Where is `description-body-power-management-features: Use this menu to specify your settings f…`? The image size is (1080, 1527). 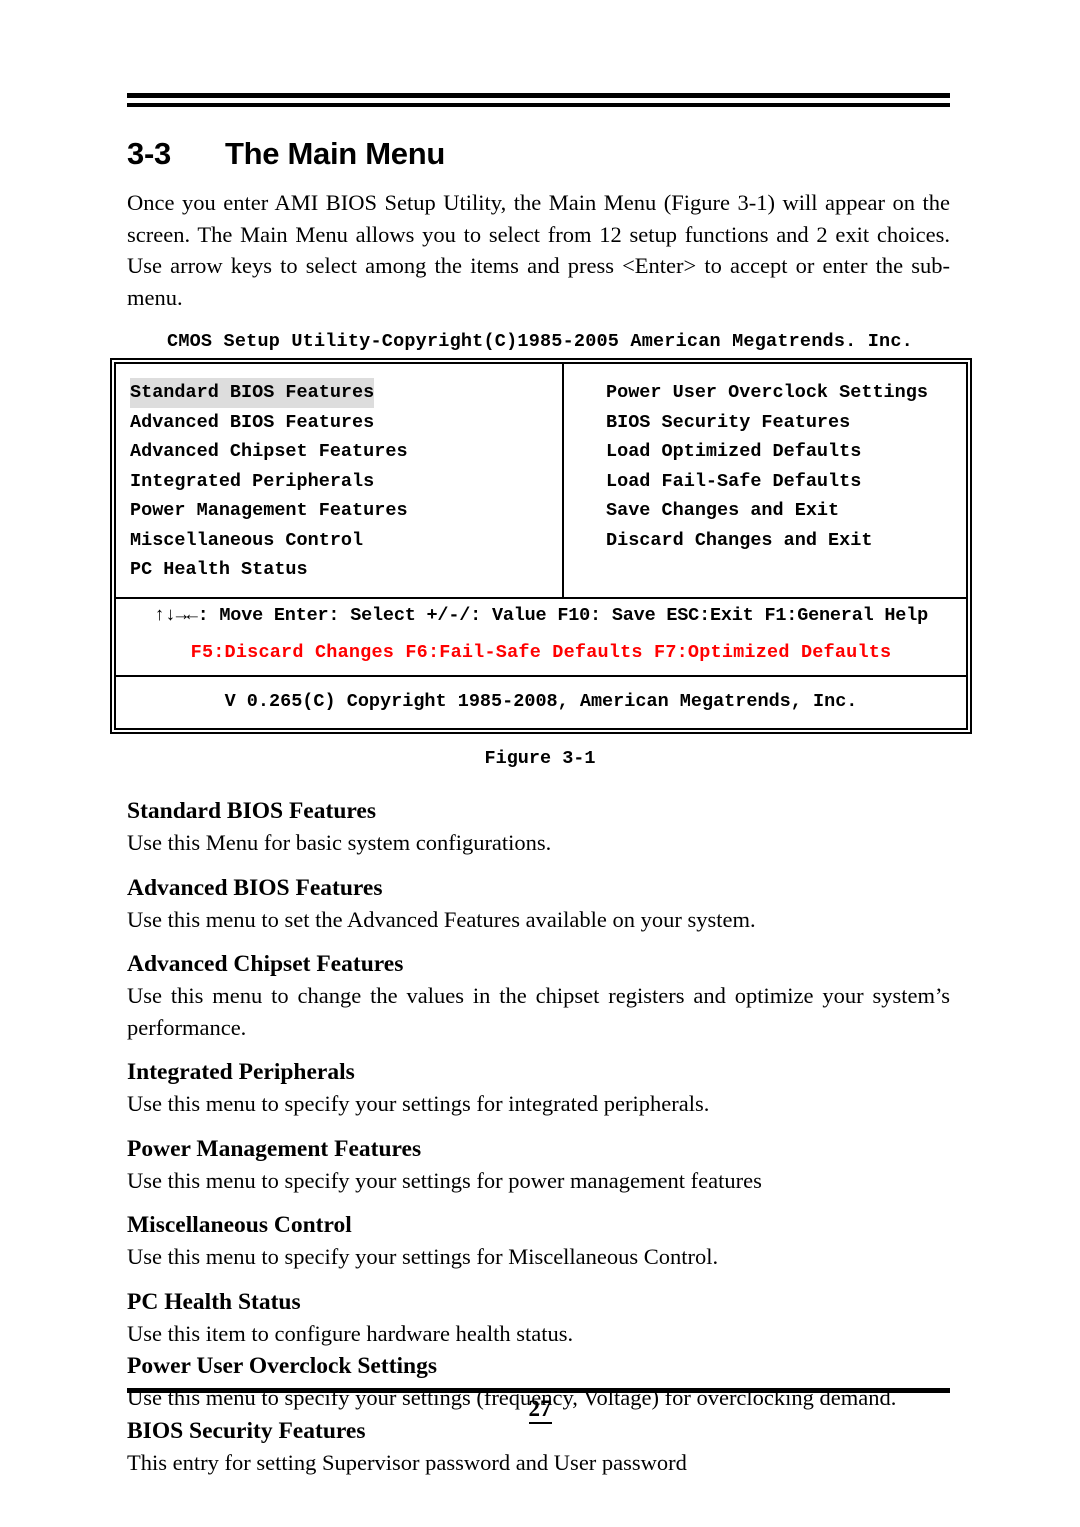 description-body-power-management-features: Use this menu to specify your settings f… is located at coordinates (444, 1180).